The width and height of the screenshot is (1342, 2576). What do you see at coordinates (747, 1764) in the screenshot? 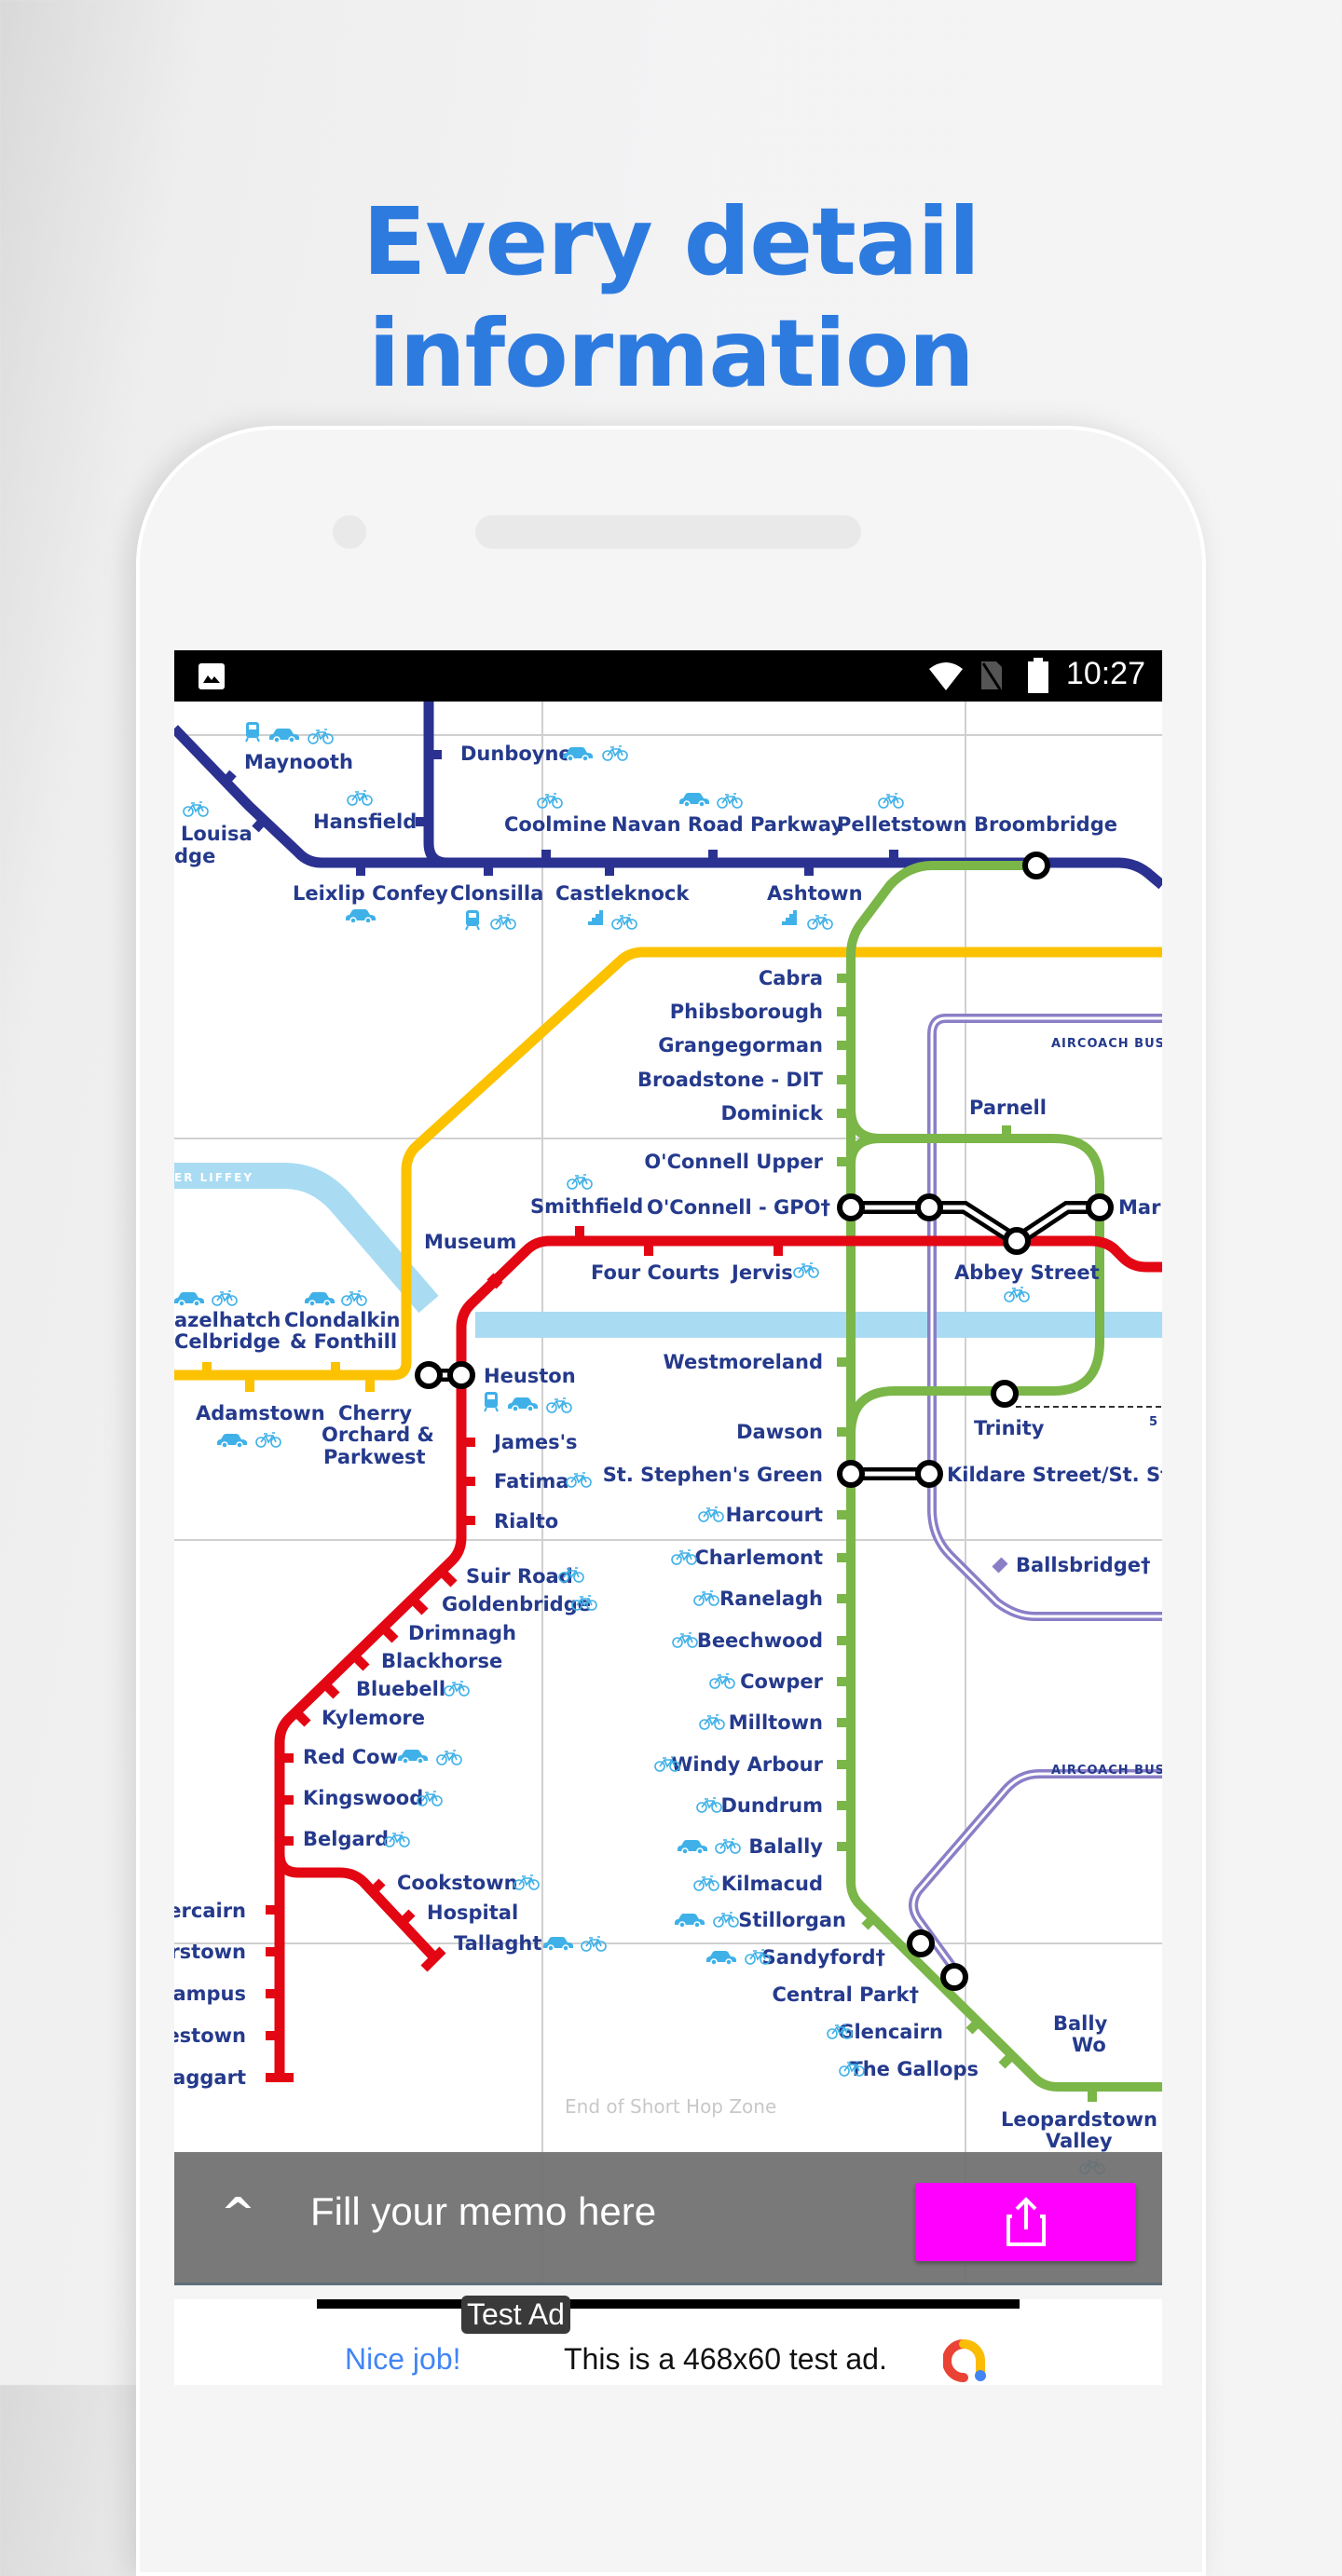
I see `station-windy-arbour: Windy Arbour` at bounding box center [747, 1764].